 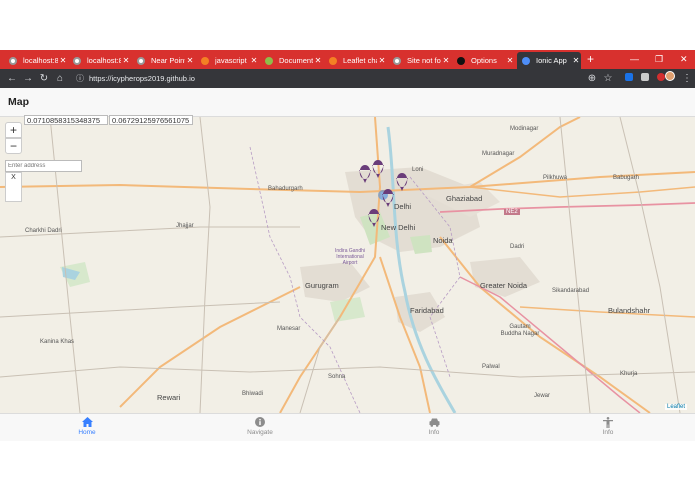 I want to click on map-label: Delhi, so click(x=403, y=206).